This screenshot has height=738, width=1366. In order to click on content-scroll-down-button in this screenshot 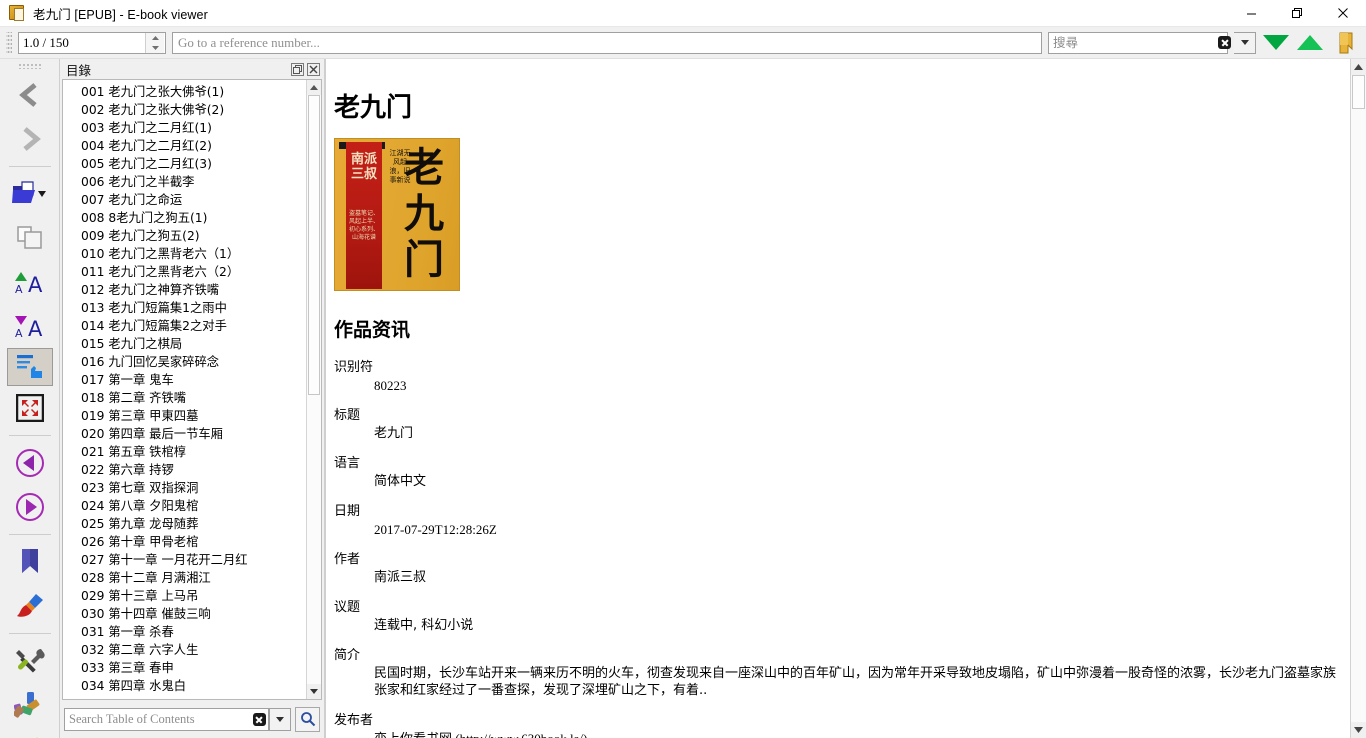, I will do `click(1358, 730)`.